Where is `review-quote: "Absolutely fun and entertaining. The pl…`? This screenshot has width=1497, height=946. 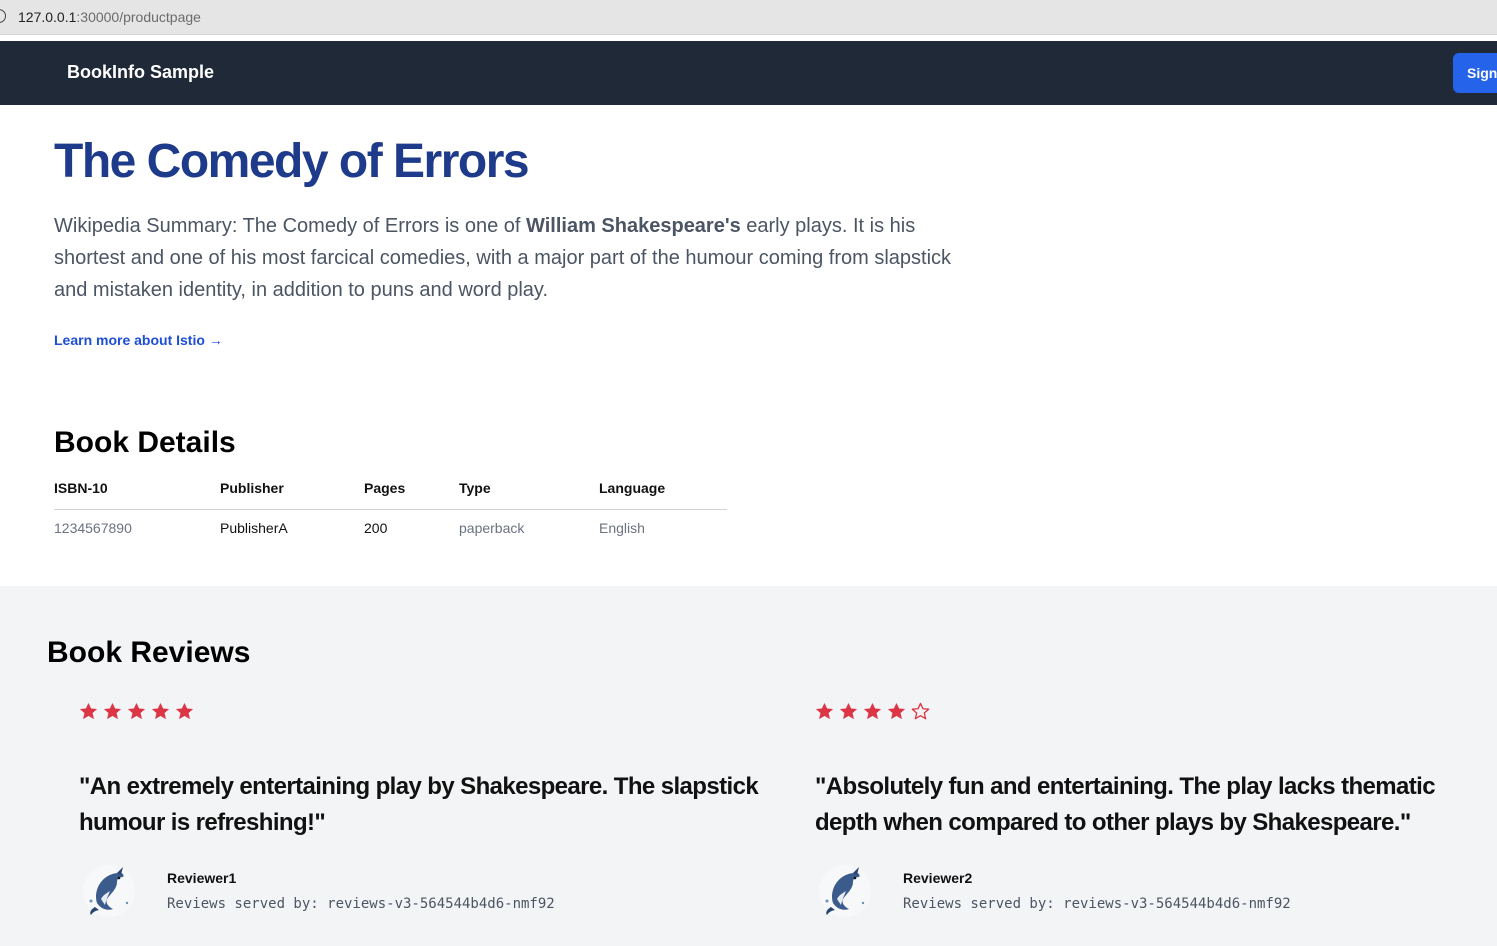 review-quote: "Absolutely fun and entertaining. The pl… is located at coordinates (1125, 804).